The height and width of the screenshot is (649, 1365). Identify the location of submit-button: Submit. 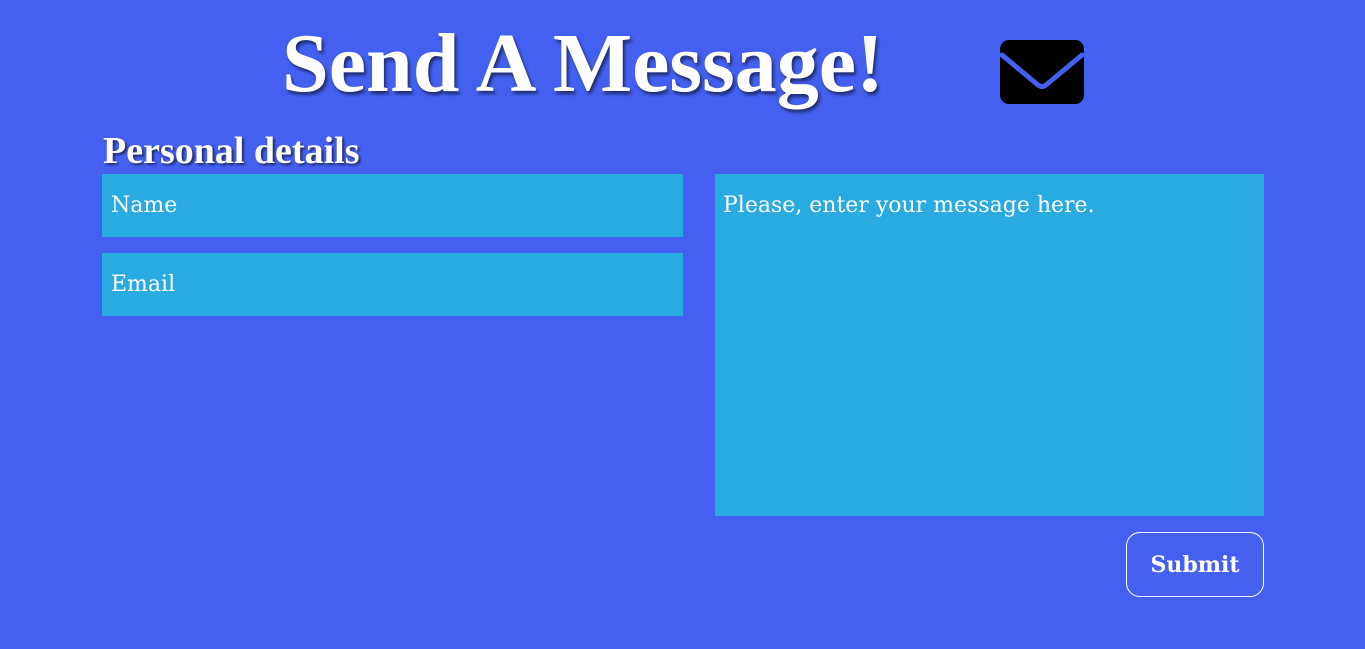
(1195, 564).